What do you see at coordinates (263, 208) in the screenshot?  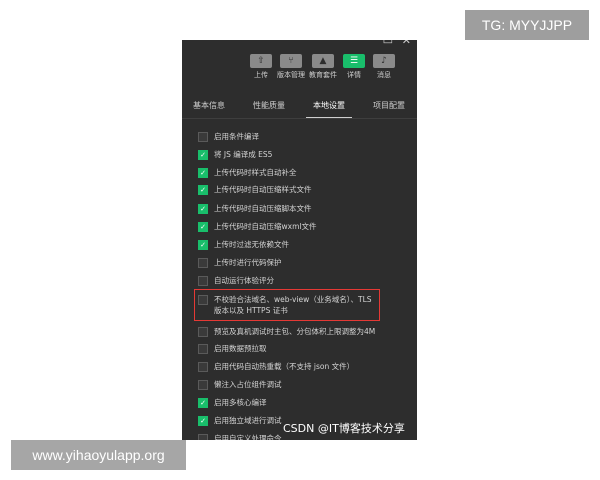 I see `setting-label: 上传代码时自动压缩脚本文件` at bounding box center [263, 208].